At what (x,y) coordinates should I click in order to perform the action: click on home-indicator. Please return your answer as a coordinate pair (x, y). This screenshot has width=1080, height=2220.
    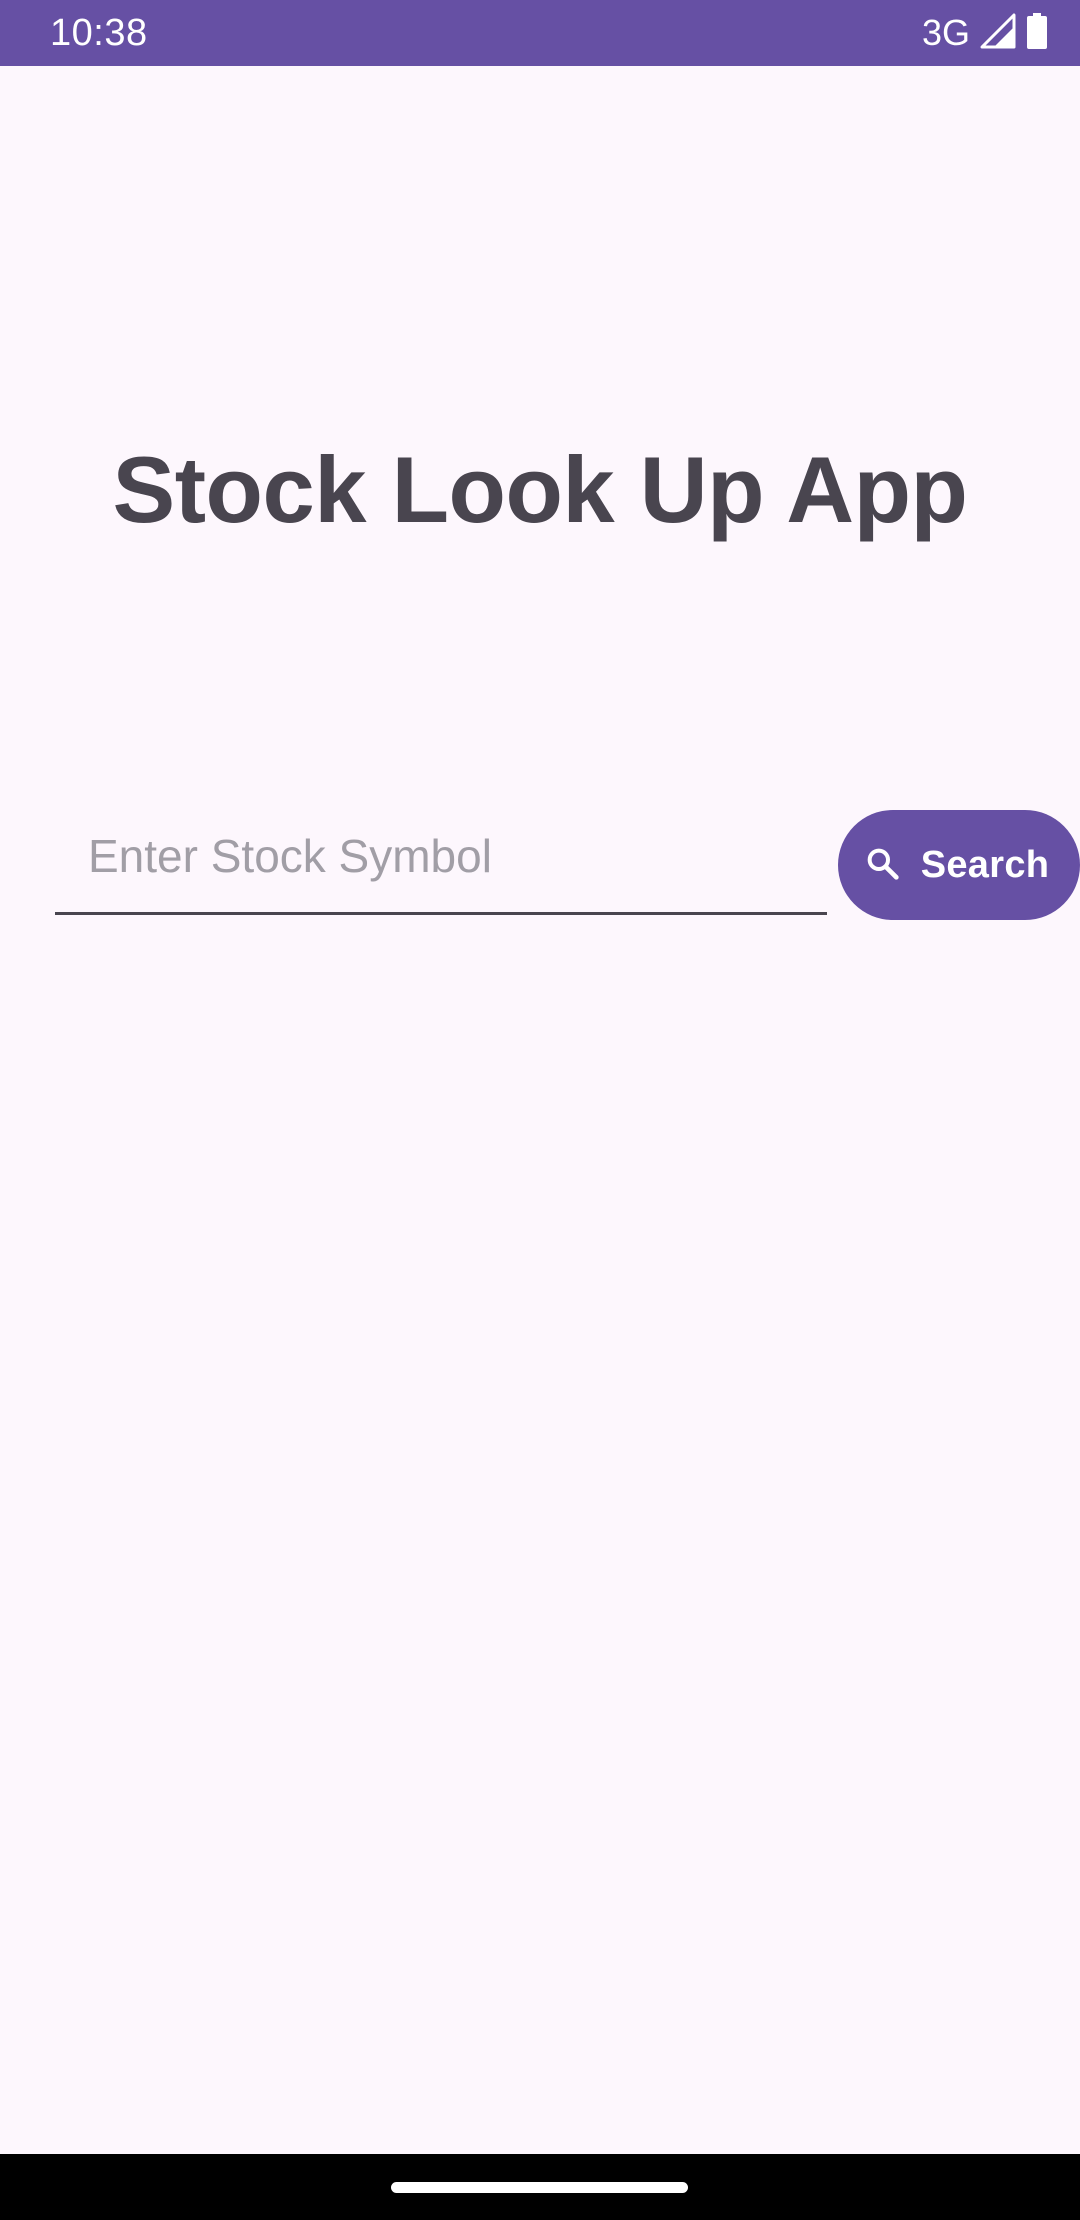
    Looking at the image, I should click on (539, 2187).